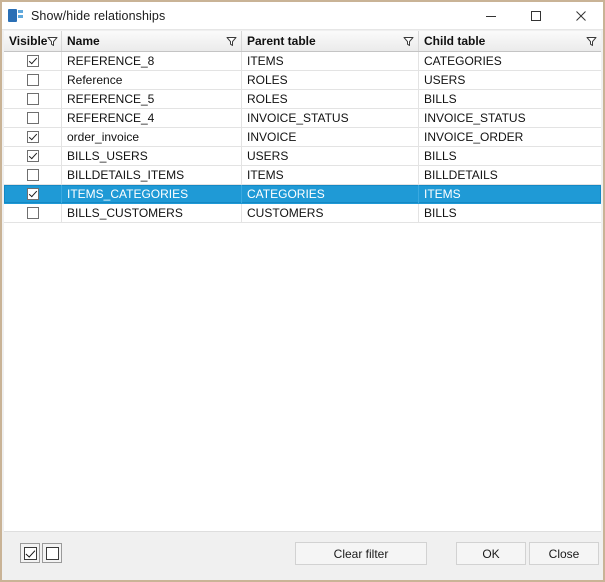  Describe the element at coordinates (474, 137) in the screenshot. I see `row-child-table-cell: INVOICE_ORDER` at that location.